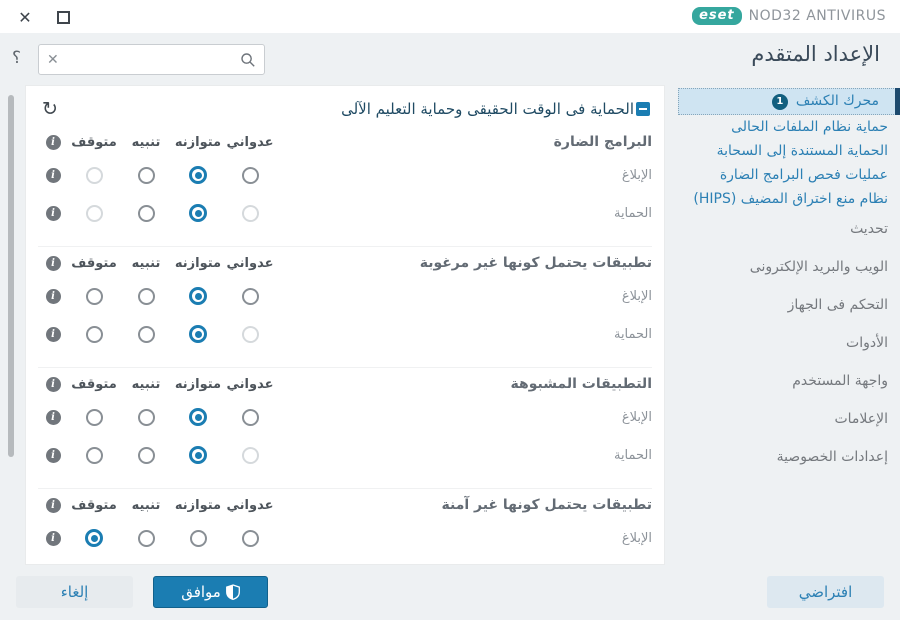 The width and height of the screenshot is (900, 620). I want to click on sidebar-item-user-interface: واجهة المستخدم, so click(789, 381).